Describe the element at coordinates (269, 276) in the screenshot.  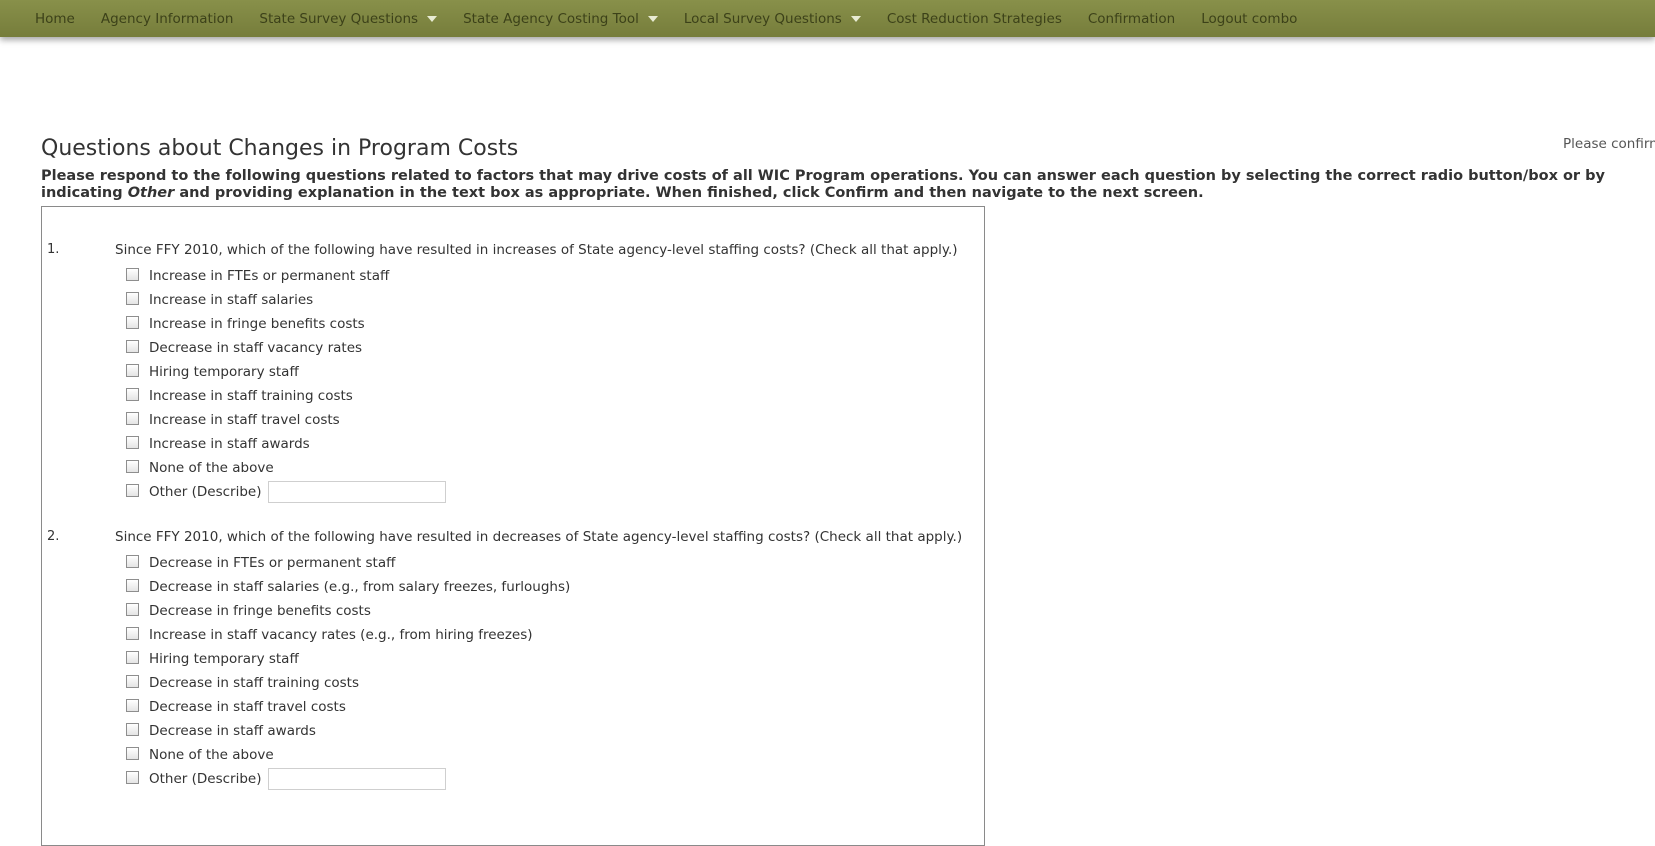
I see `option-label: Increase in FTEs or permanent staff` at that location.